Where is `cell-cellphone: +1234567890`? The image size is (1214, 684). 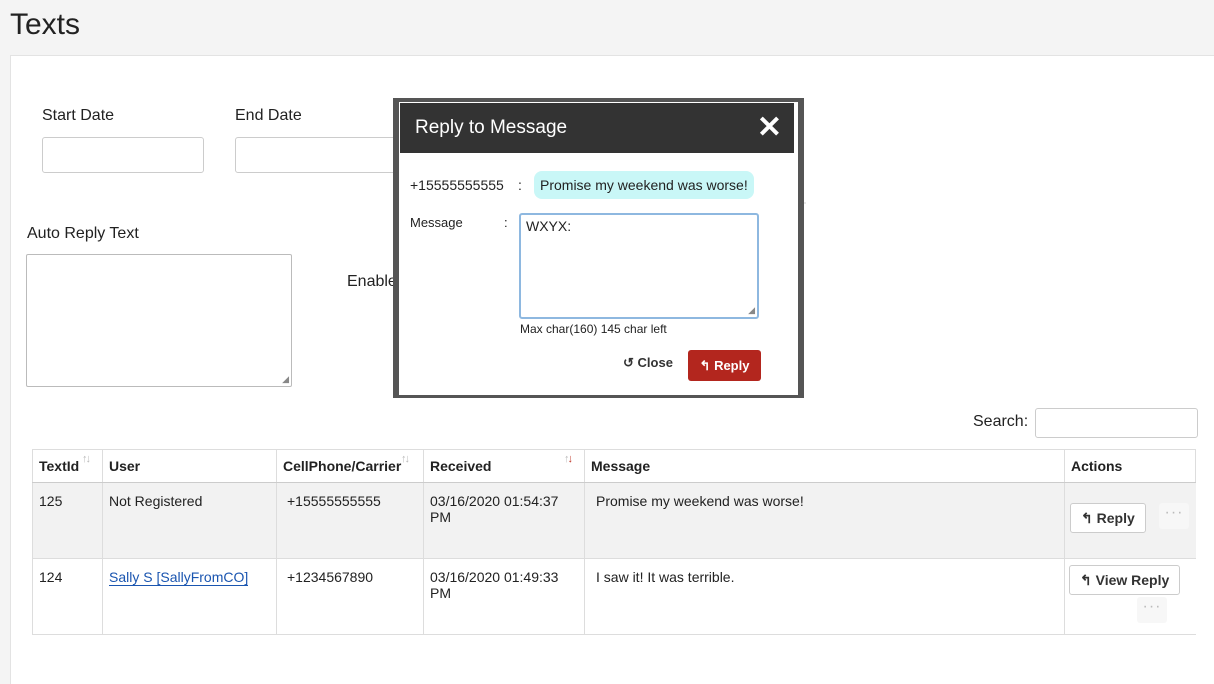 cell-cellphone: +1234567890 is located at coordinates (349, 596).